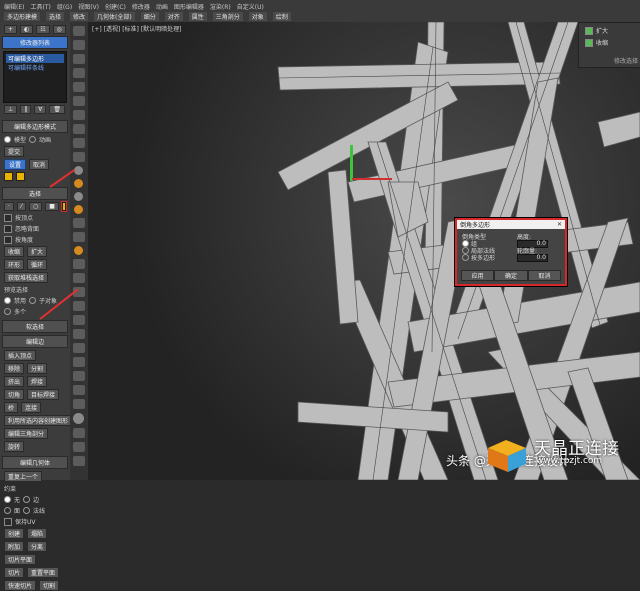 The image size is (640, 591). Describe the element at coordinates (197, 16) in the screenshot. I see `ribbon-properties: 属性` at that location.